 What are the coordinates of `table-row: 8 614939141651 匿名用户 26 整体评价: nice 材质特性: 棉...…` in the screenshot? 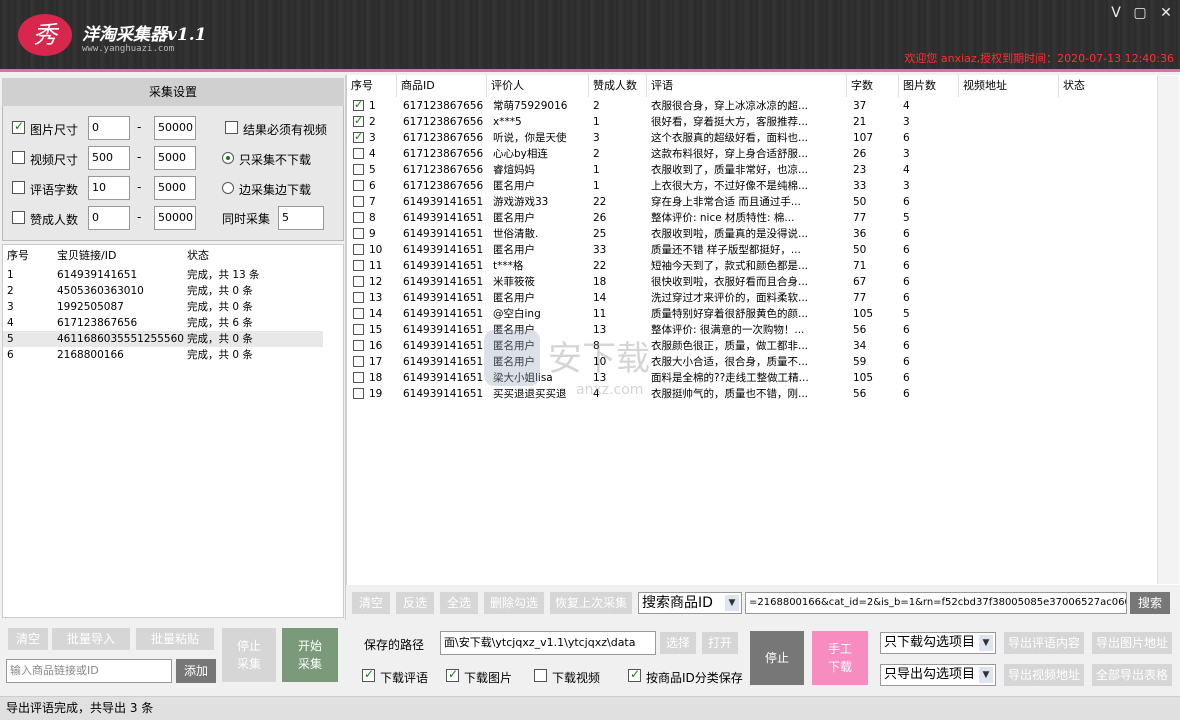 It's located at (753, 218).